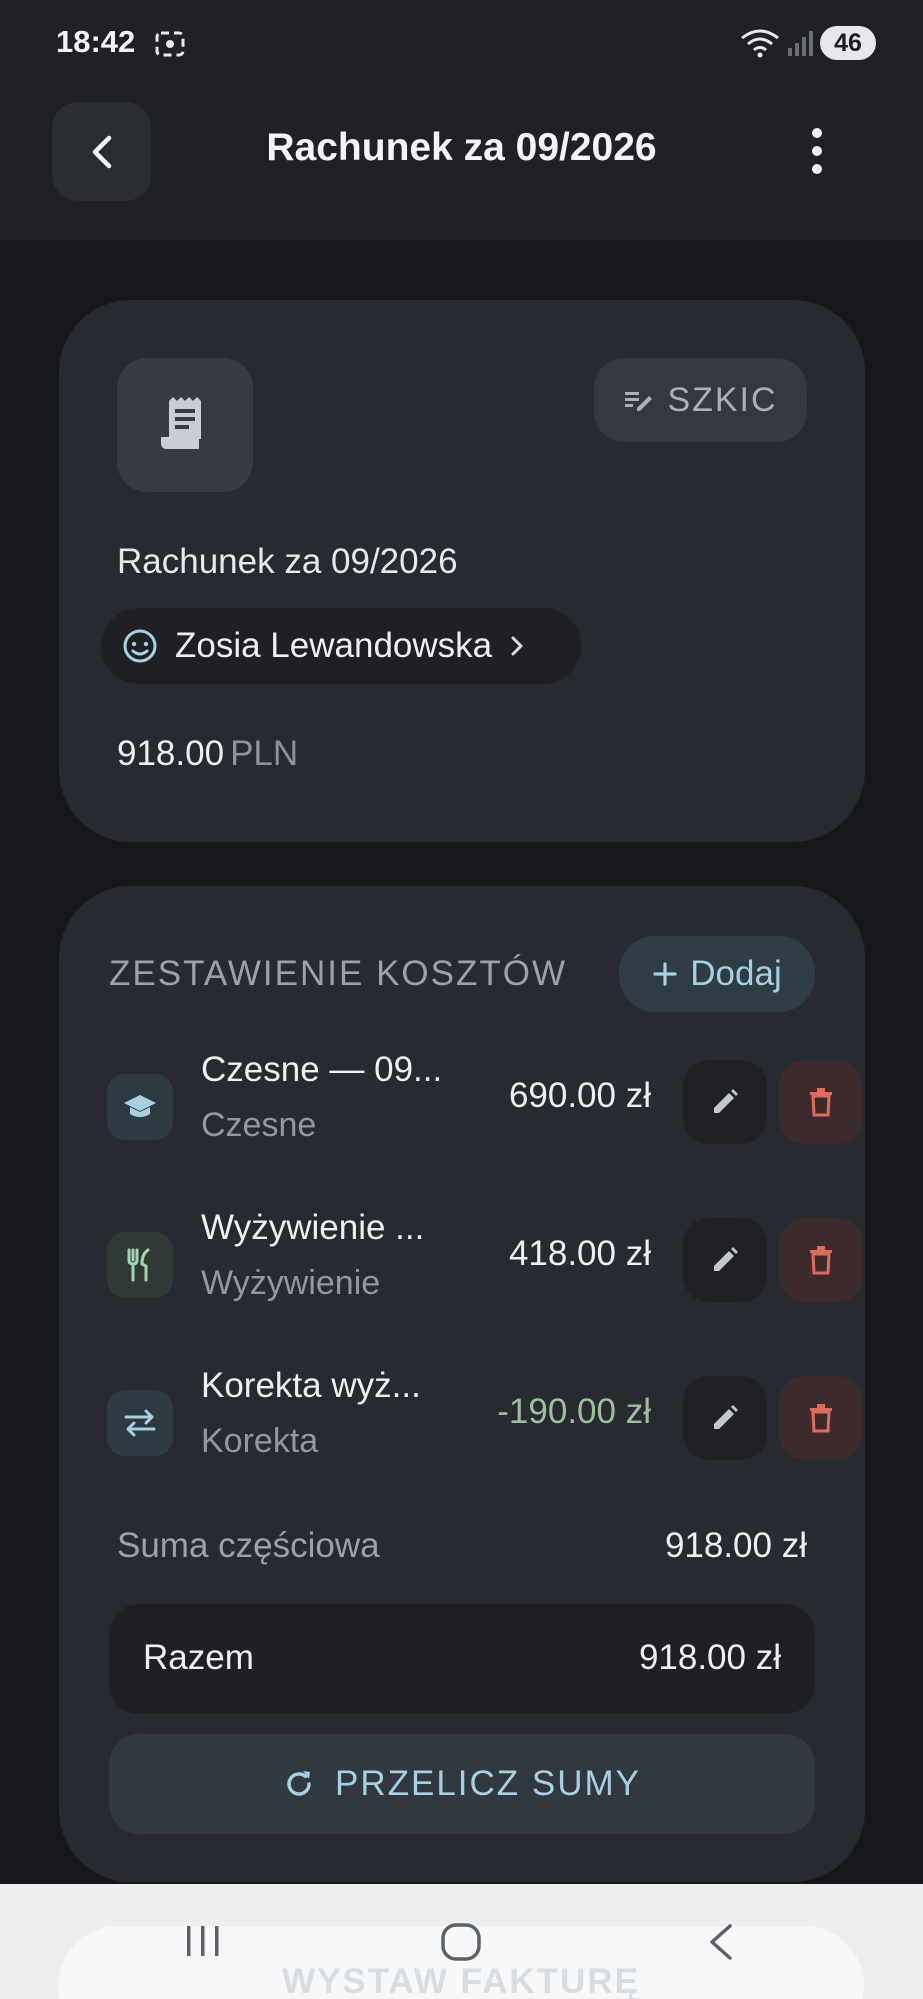  I want to click on child-face-icon, so click(140, 646).